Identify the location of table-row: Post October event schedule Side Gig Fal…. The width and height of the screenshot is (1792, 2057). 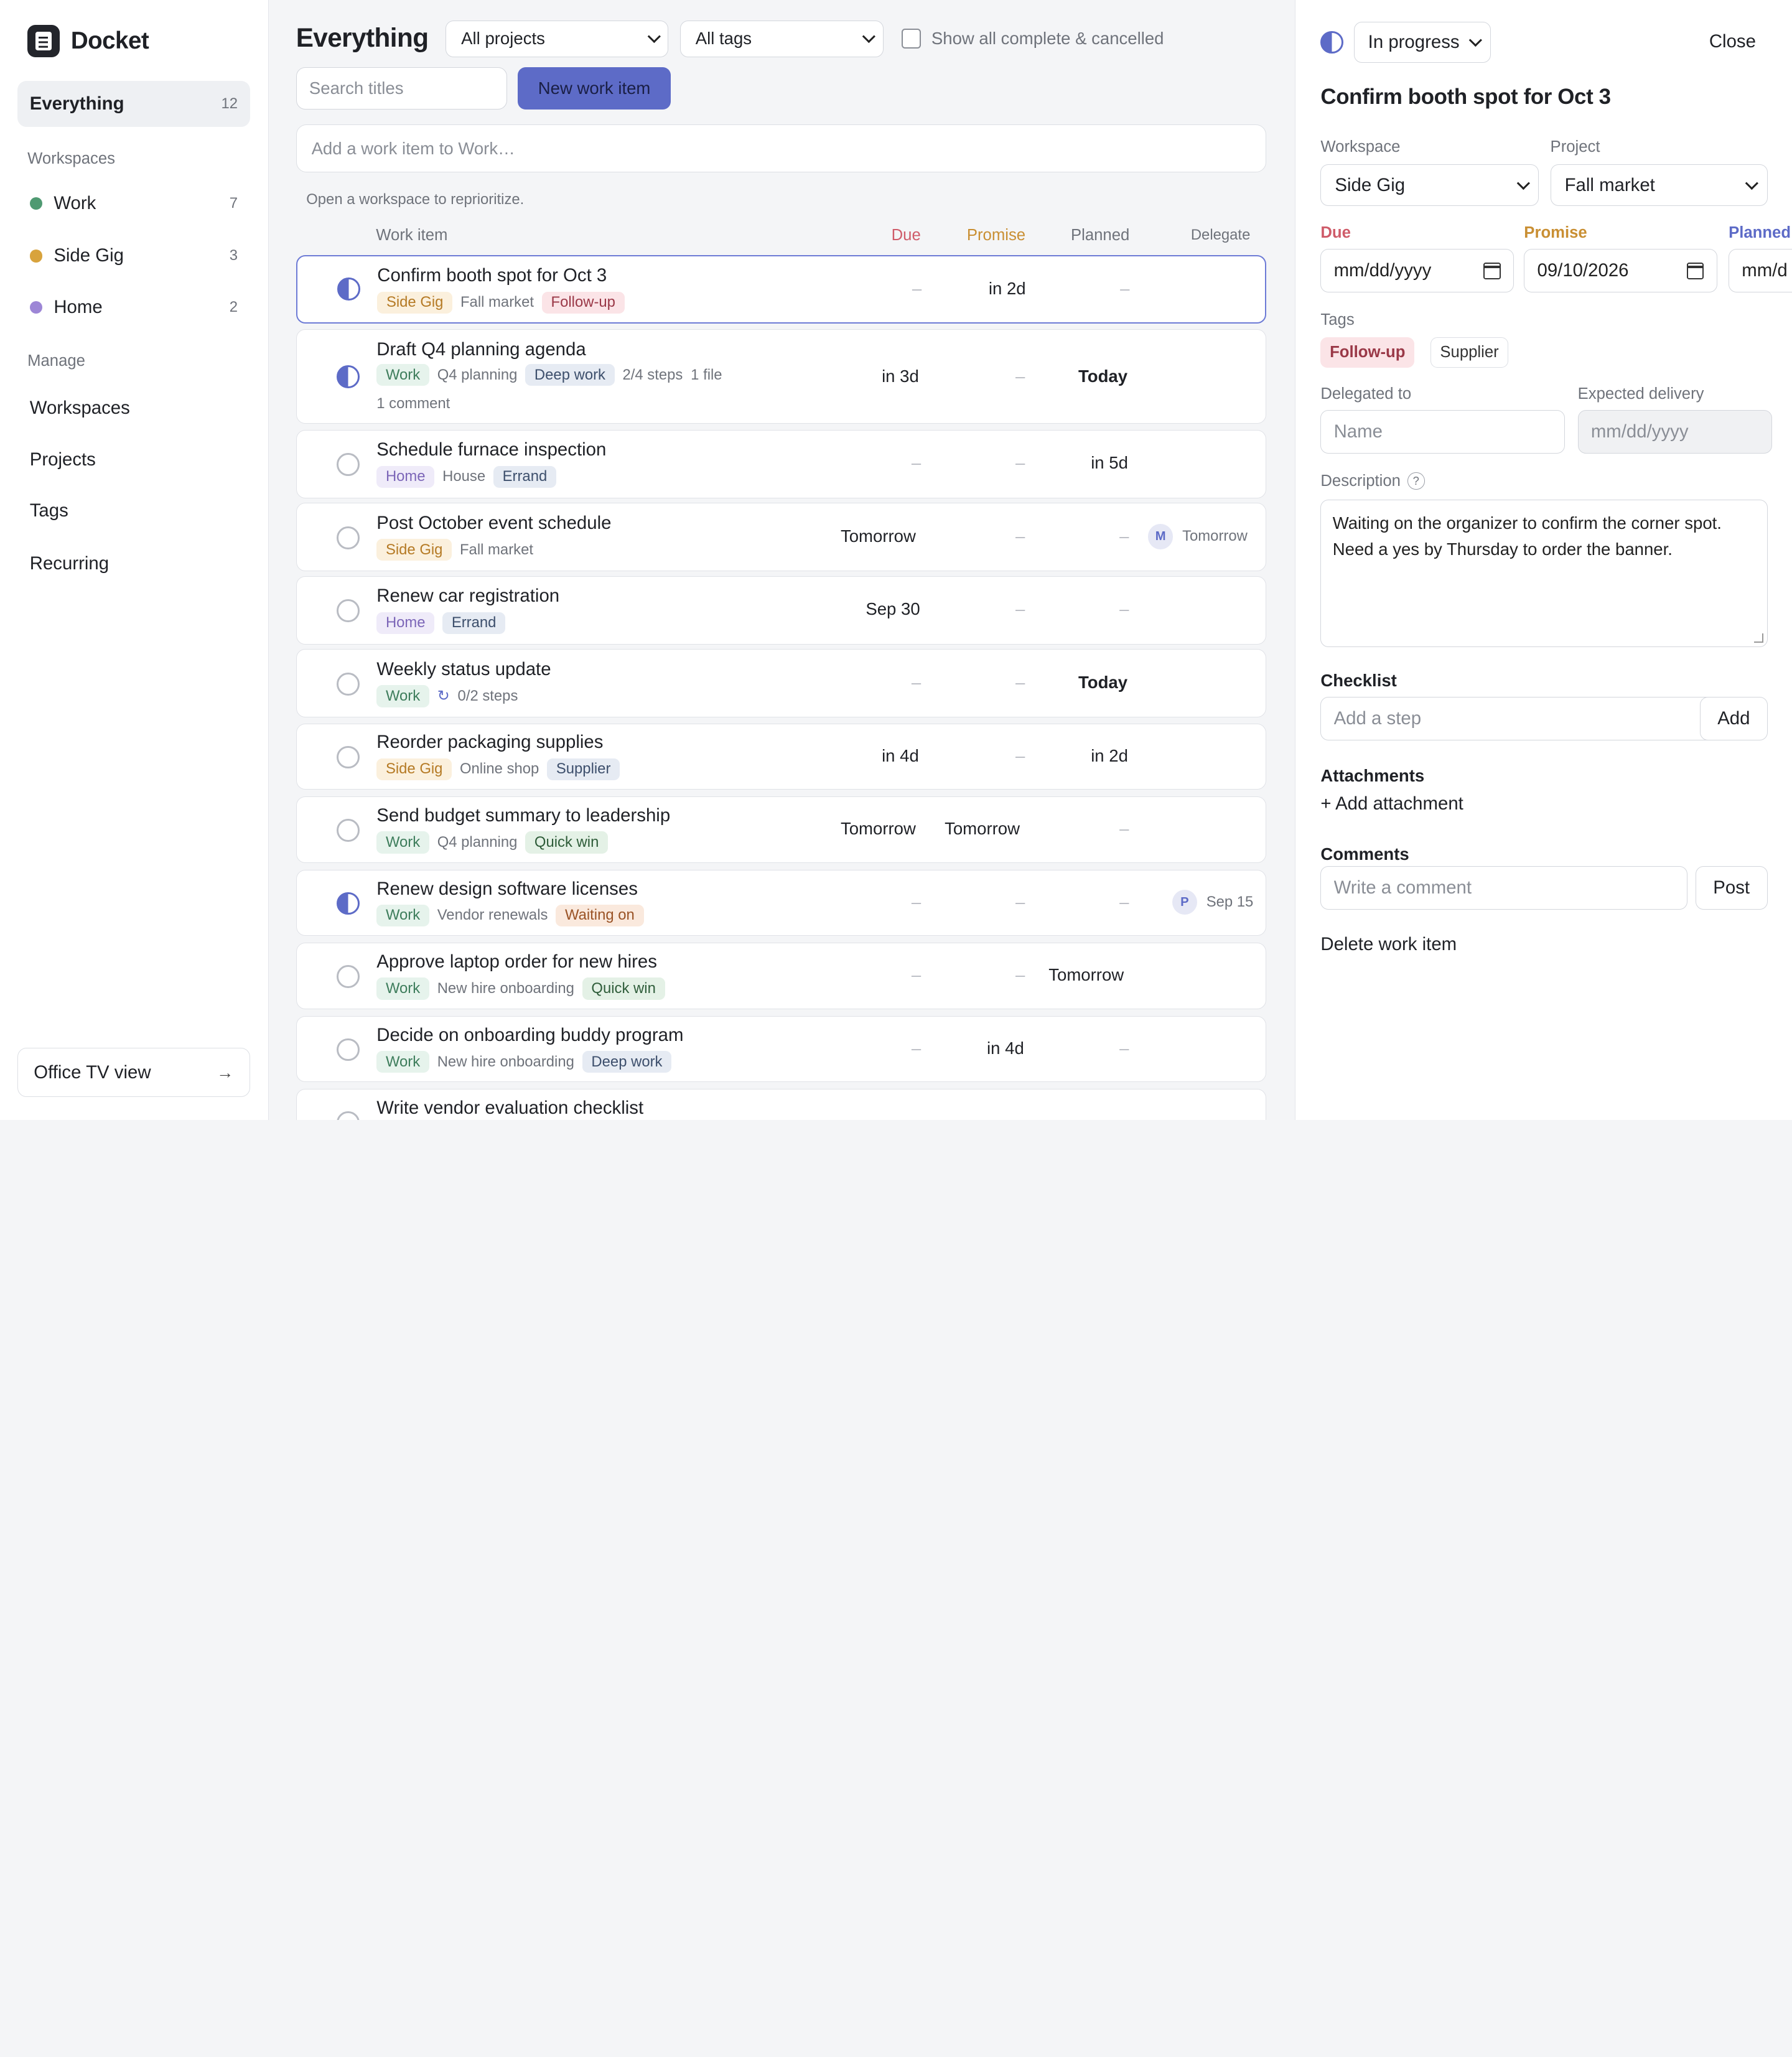
(781, 537).